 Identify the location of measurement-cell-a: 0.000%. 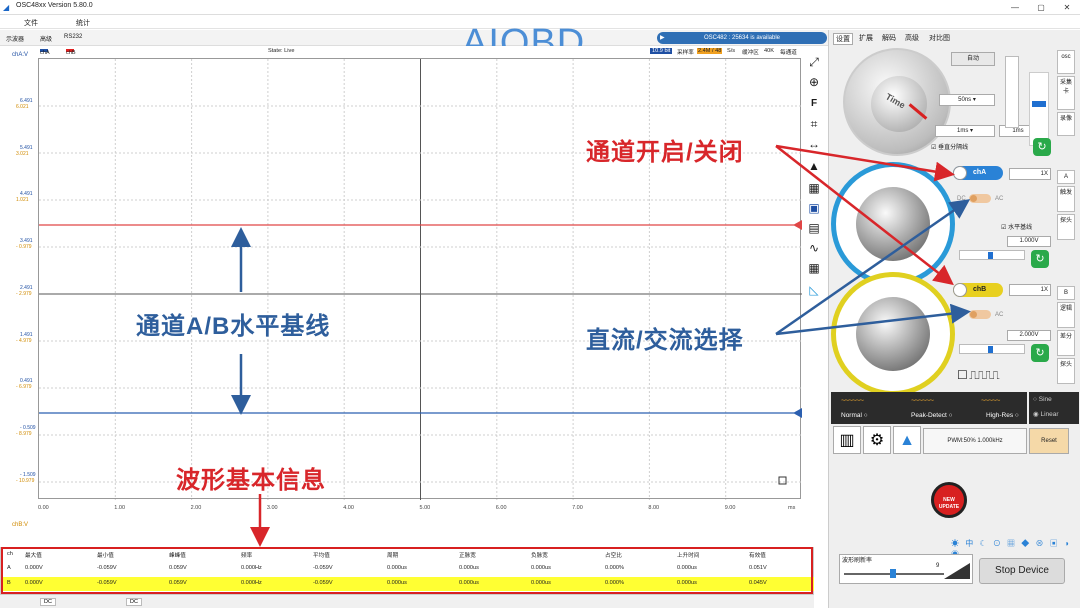
(614, 568).